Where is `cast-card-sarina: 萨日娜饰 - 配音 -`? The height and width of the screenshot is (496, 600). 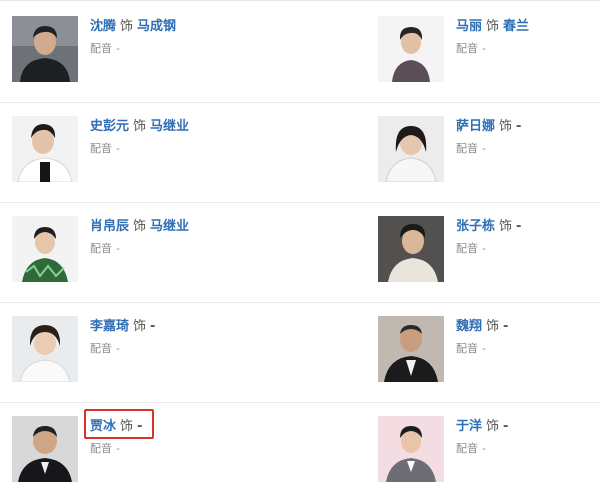 cast-card-sarina: 萨日娜饰 - 配音 - is located at coordinates (489, 151).